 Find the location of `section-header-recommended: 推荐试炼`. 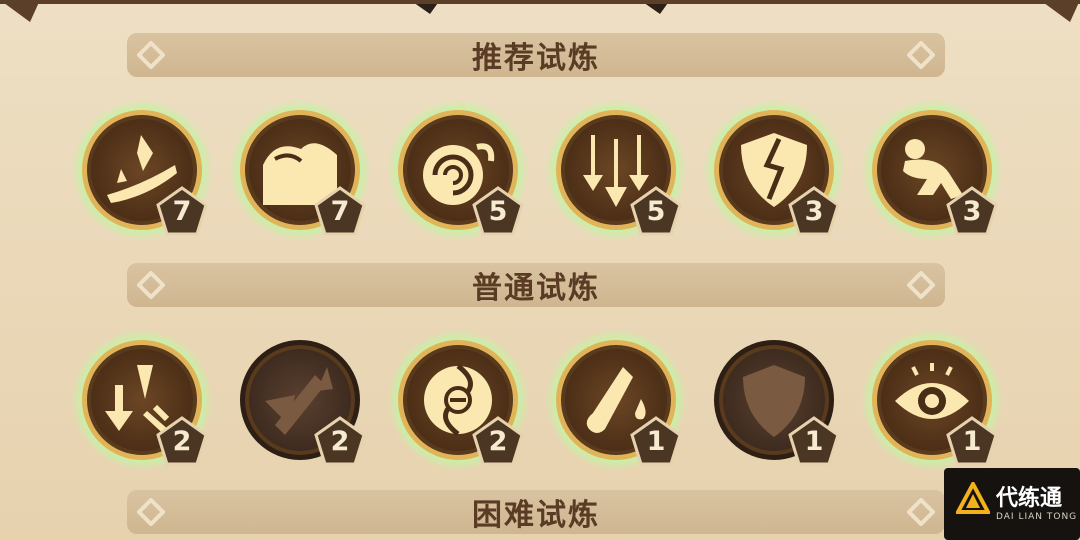

section-header-recommended: 推荐试炼 is located at coordinates (536, 55).